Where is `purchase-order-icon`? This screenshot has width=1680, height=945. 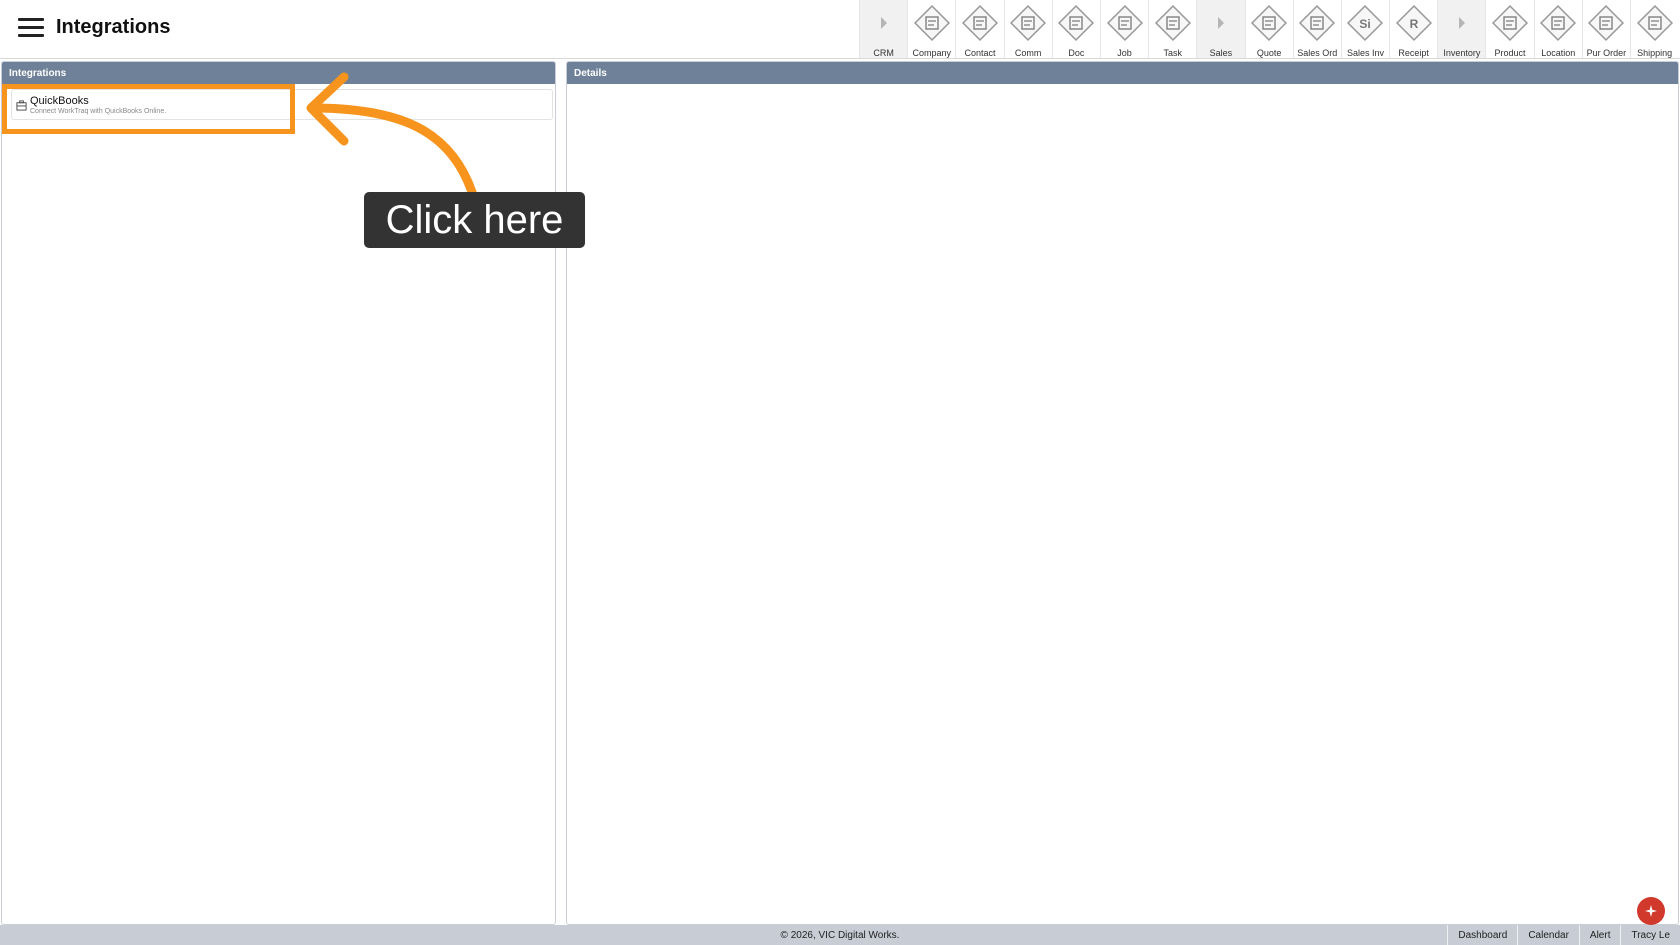 purchase-order-icon is located at coordinates (1606, 23).